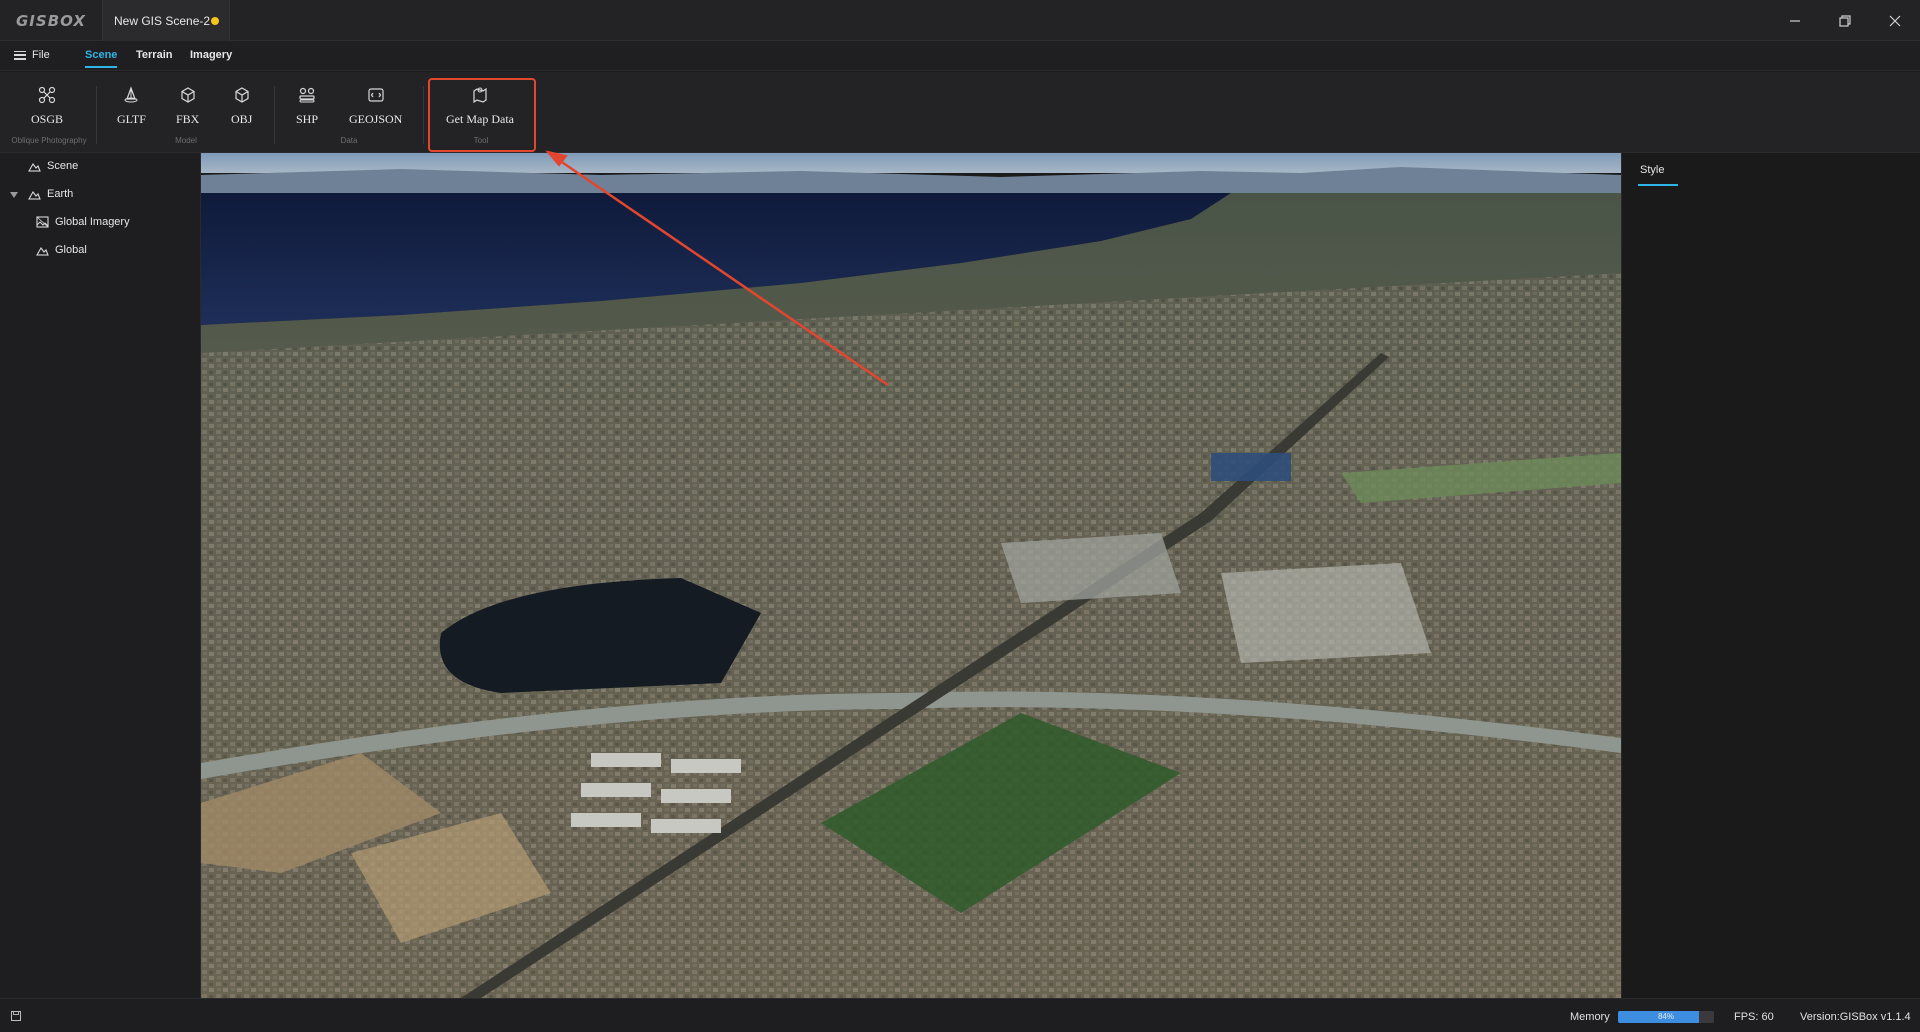  I want to click on tree-item-global-imagery-label: Global Imagery, so click(92, 222).